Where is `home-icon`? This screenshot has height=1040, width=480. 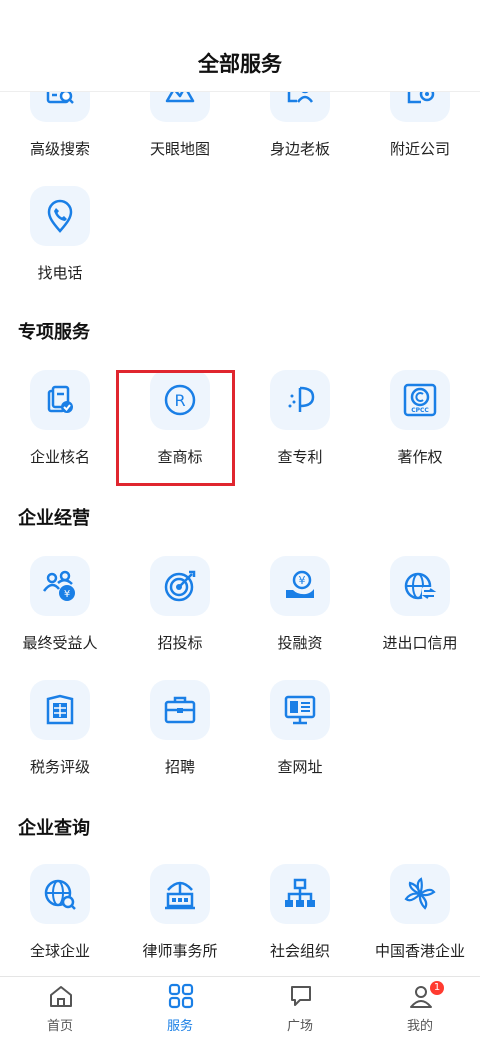 home-icon is located at coordinates (61, 996).